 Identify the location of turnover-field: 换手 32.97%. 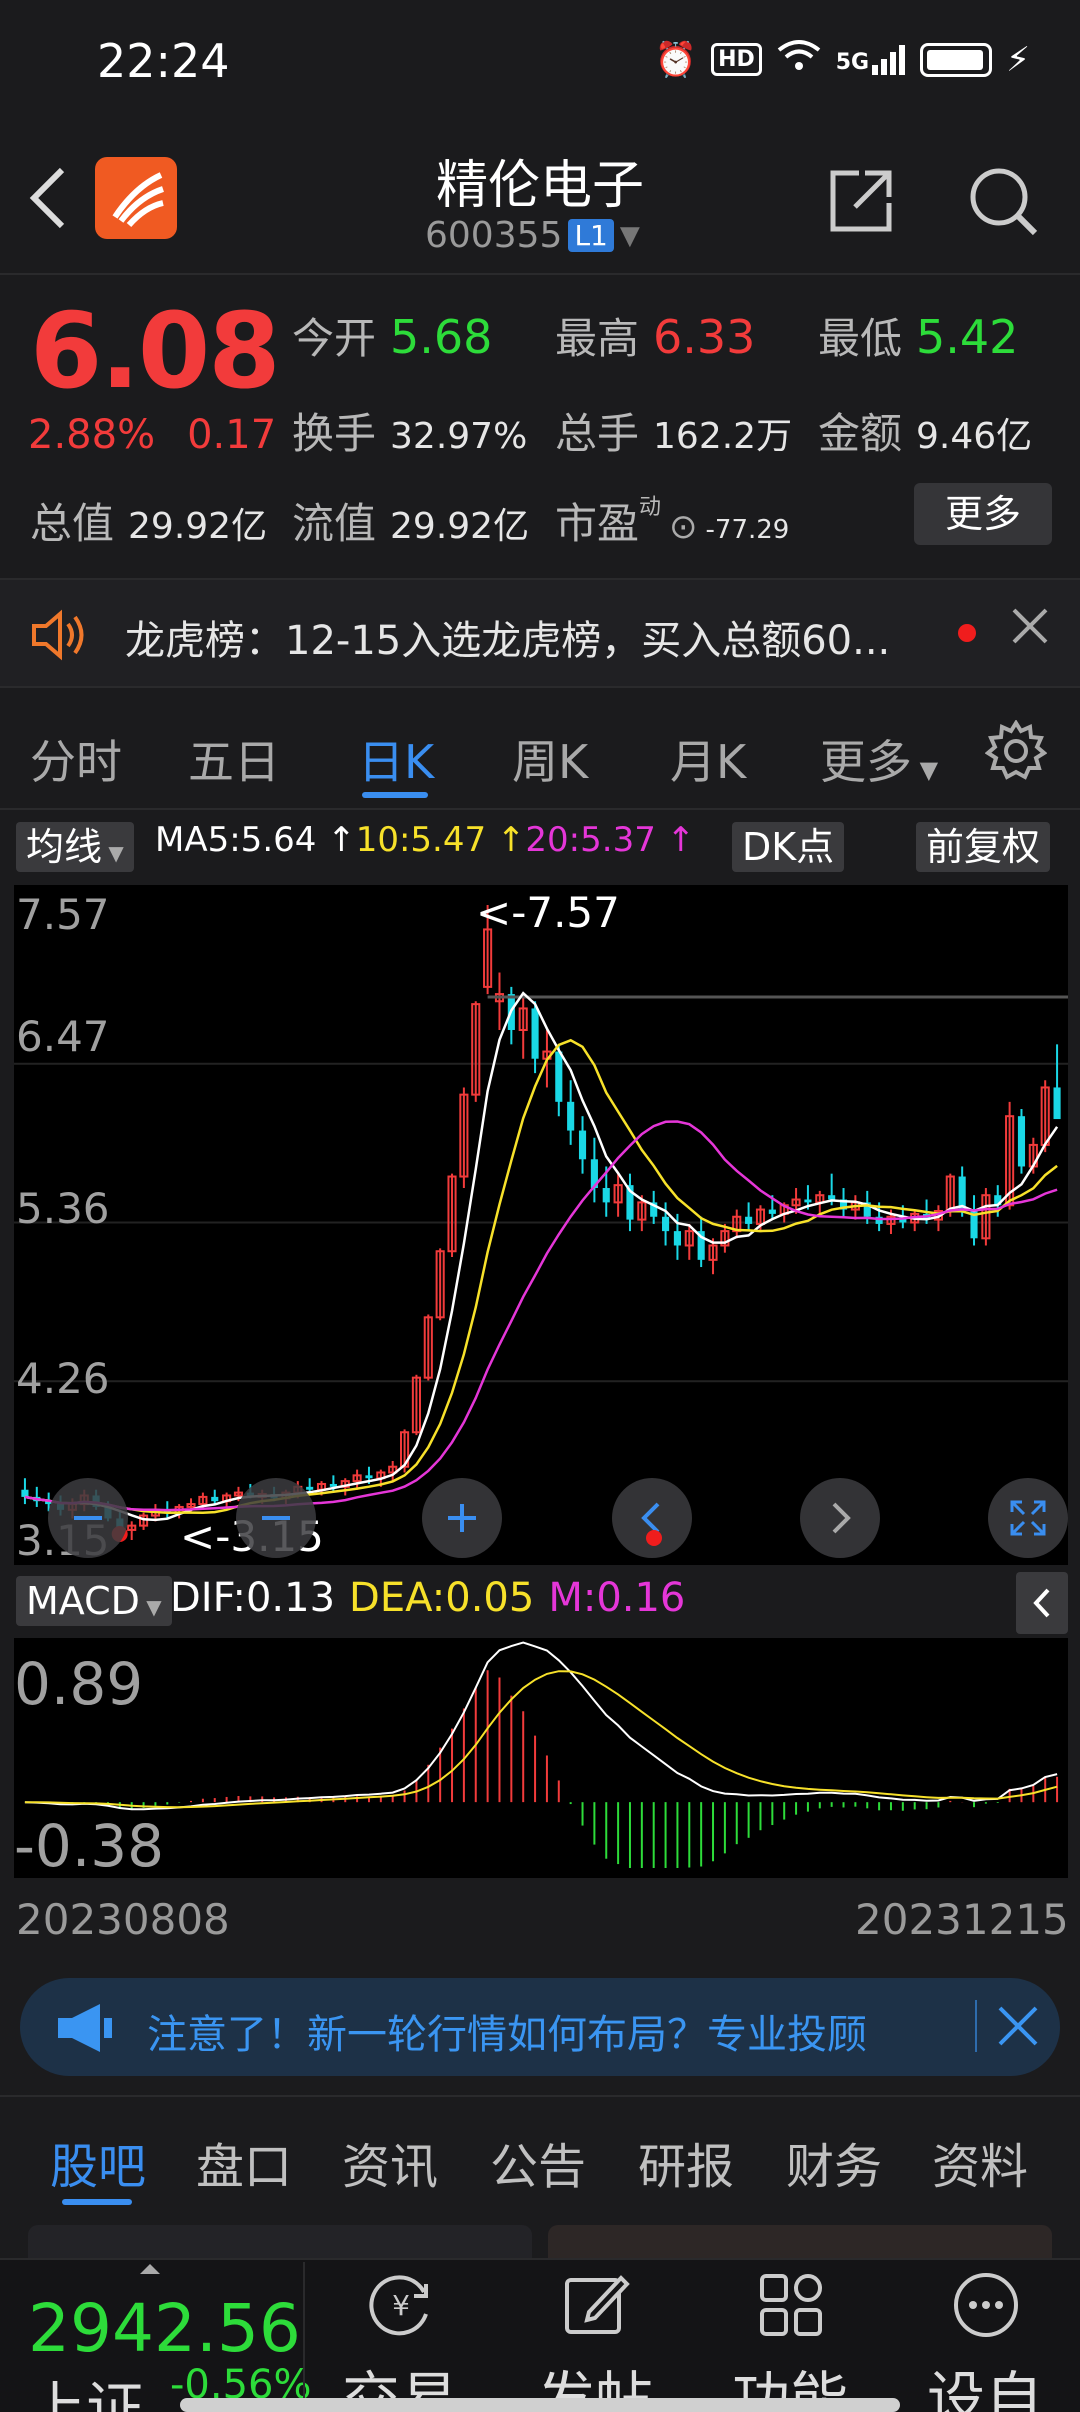
(410, 433).